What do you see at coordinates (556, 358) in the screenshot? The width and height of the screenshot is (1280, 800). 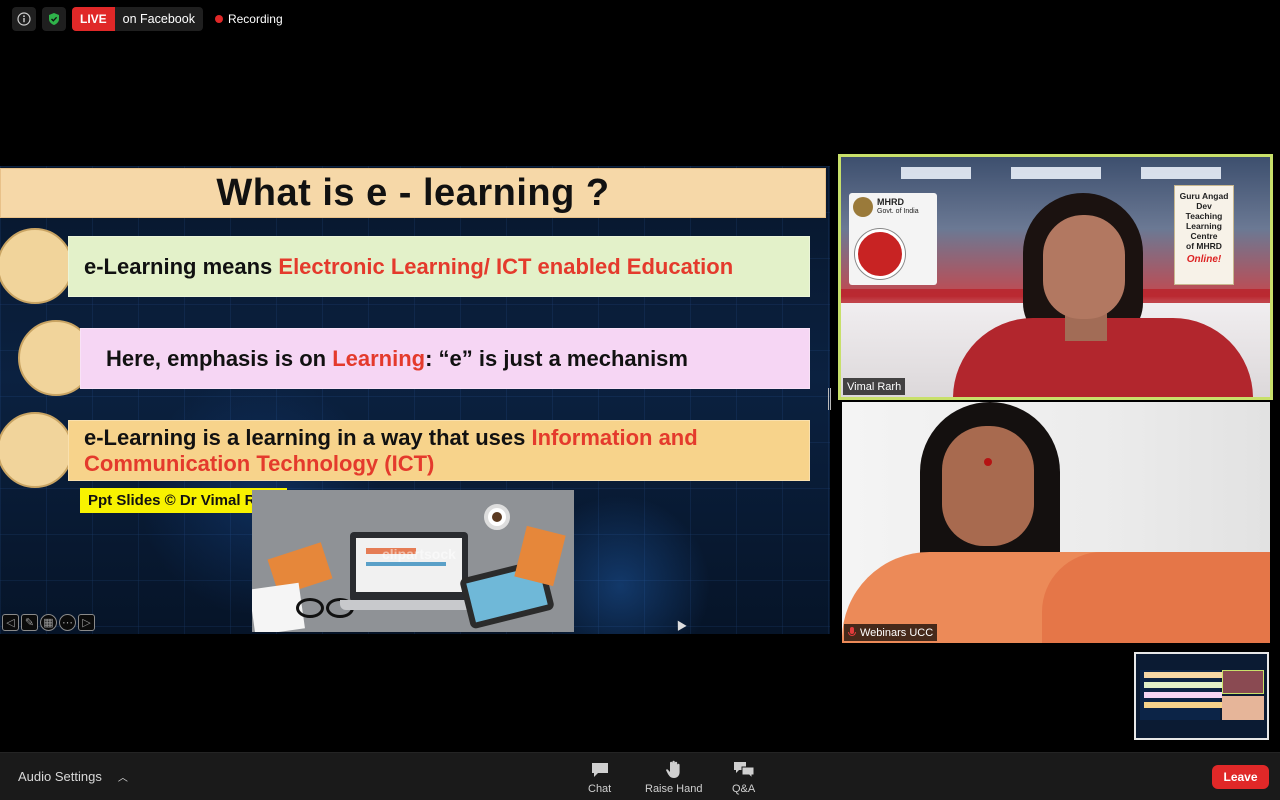 I see `point2-suffix: : “e” is just a mechanism` at bounding box center [556, 358].